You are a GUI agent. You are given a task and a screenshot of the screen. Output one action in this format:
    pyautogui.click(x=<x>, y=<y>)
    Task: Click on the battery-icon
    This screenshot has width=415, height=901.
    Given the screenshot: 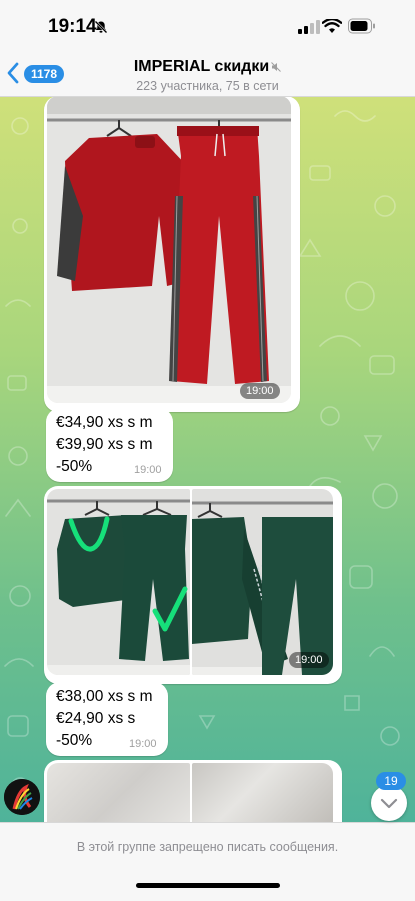 What is the action you would take?
    pyautogui.click(x=361, y=26)
    